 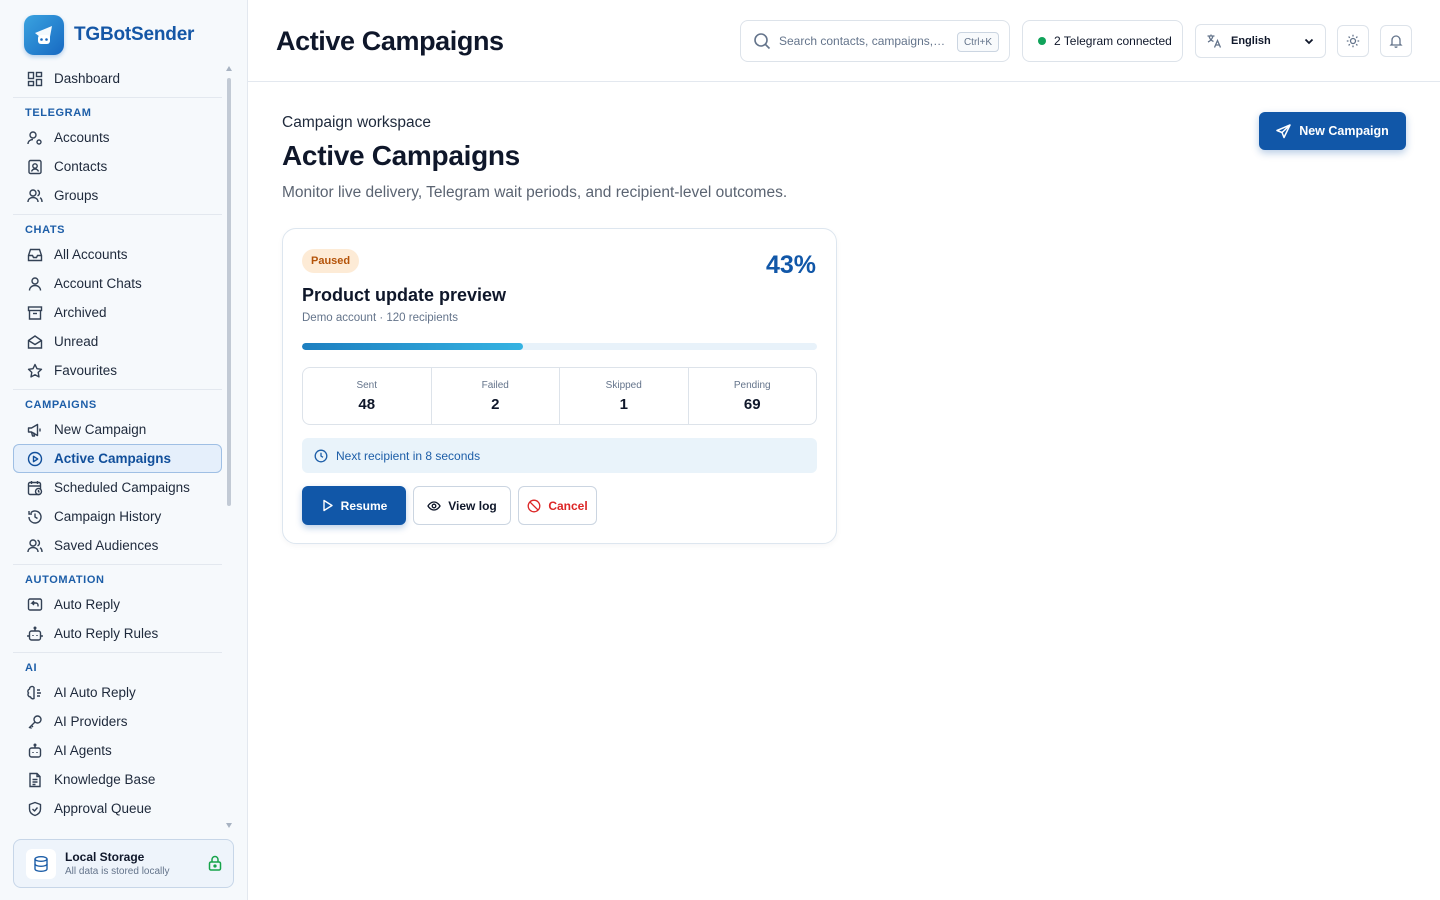 I want to click on translate-icon, so click(x=1214, y=41).